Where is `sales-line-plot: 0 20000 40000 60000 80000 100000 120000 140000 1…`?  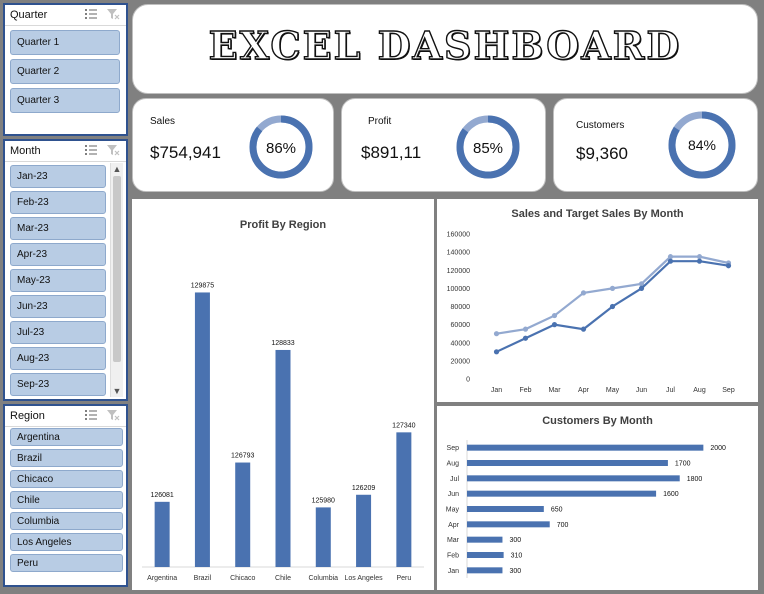 sales-line-plot: 0 20000 40000 60000 80000 100000 120000 140000 1… is located at coordinates (591, 313).